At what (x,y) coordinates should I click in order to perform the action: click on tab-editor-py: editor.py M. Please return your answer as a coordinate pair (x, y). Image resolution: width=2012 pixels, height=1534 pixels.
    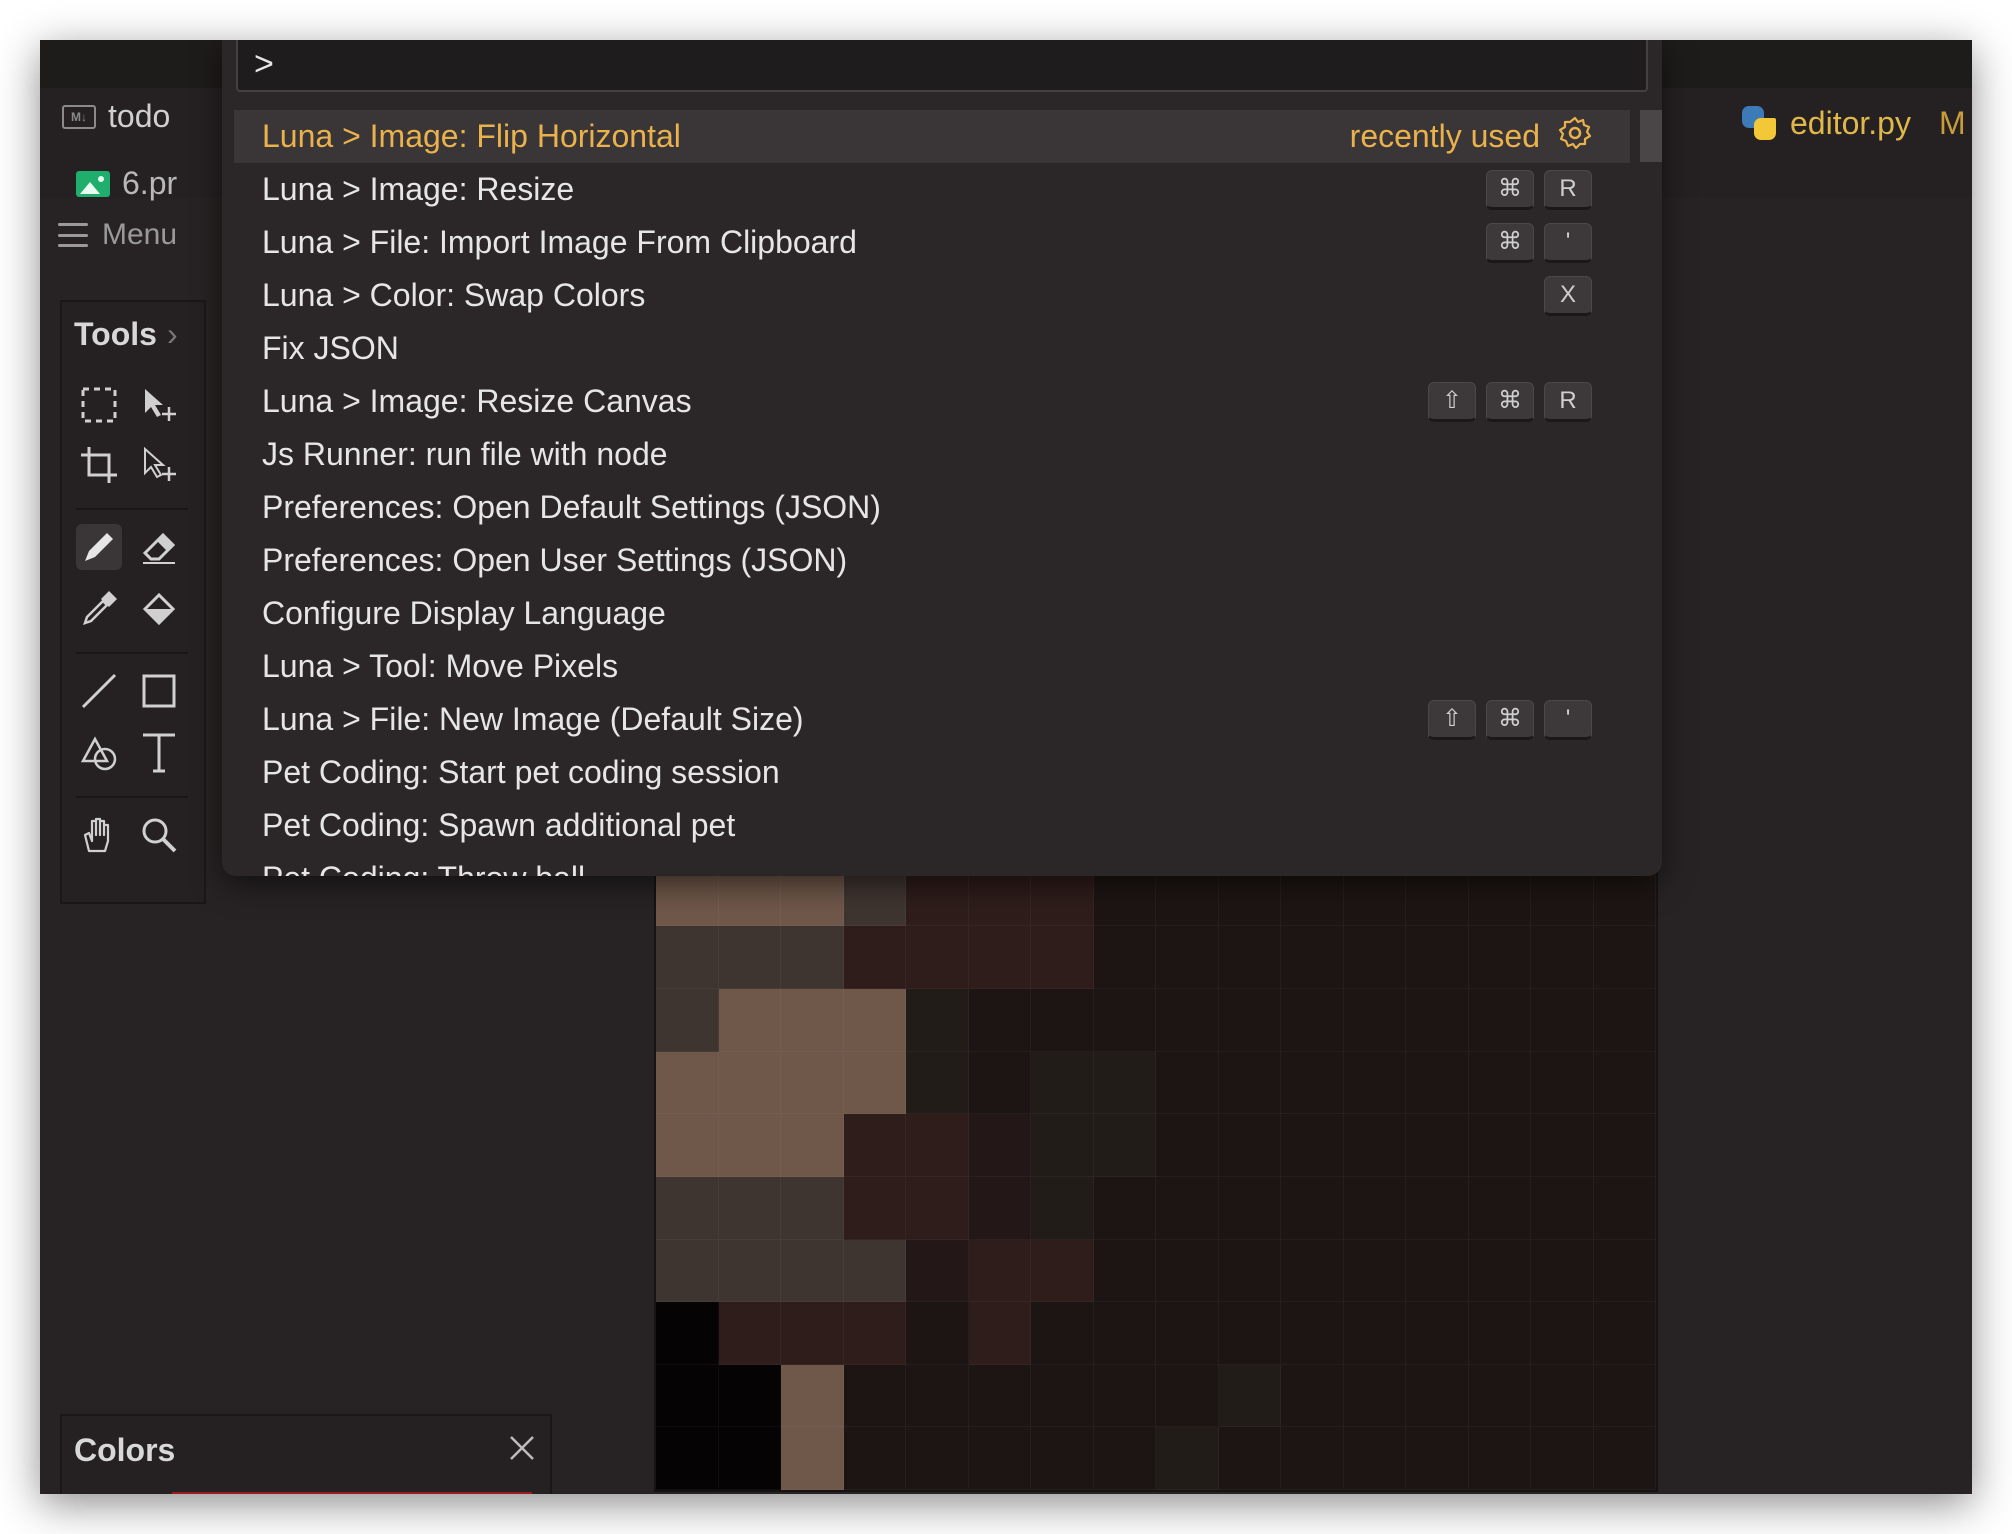
    Looking at the image, I should click on (1853, 123).